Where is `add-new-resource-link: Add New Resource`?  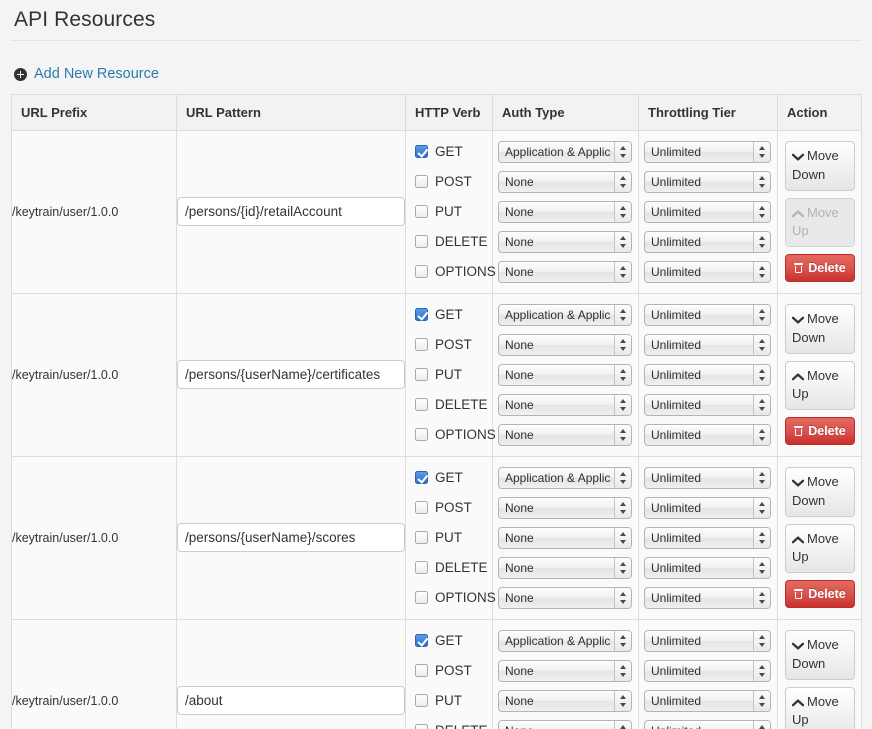
add-new-resource-link: Add New Resource is located at coordinates (96, 74).